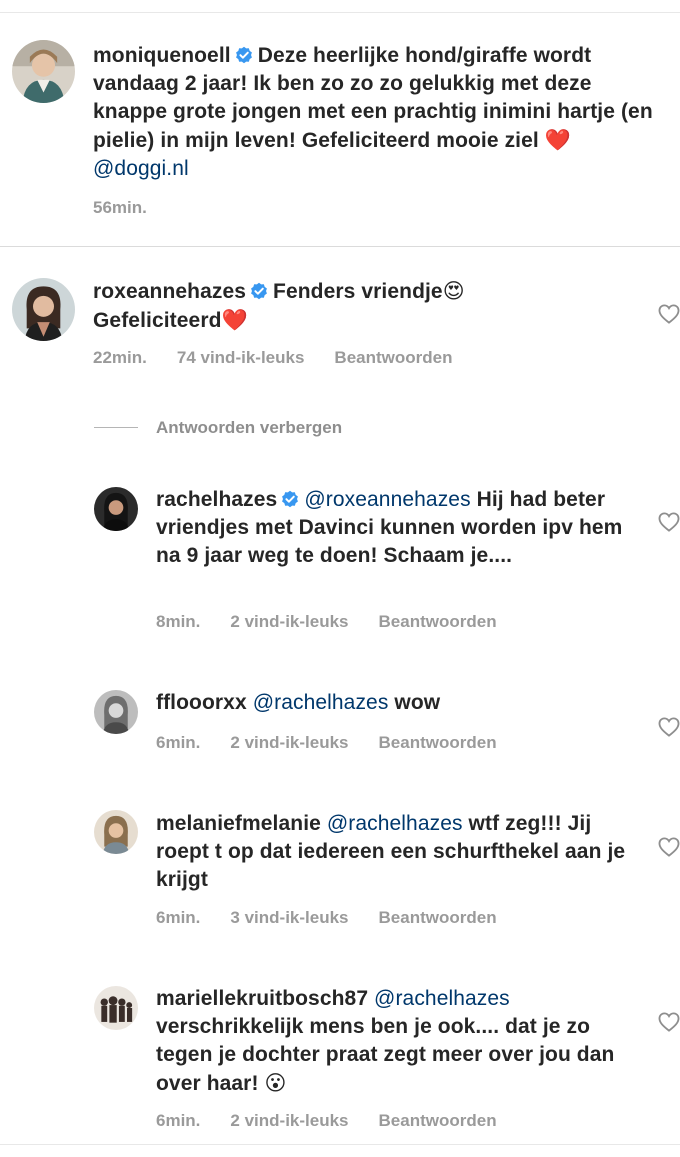 The image size is (680, 1157). Describe the element at coordinates (116, 509) in the screenshot. I see `avatar-rachelhazes` at that location.